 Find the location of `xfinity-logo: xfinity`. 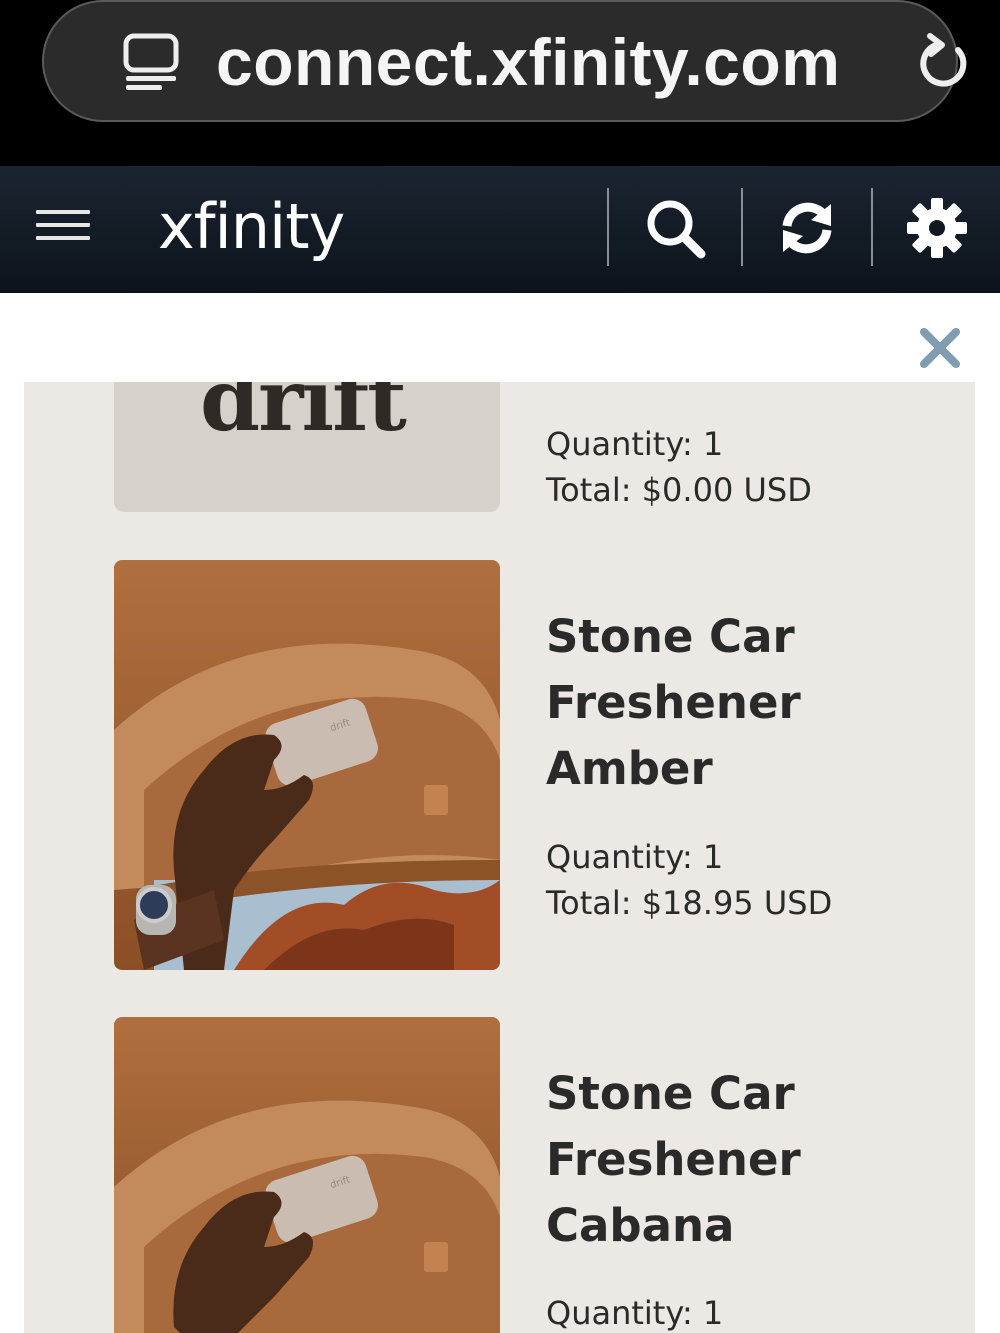

xfinity-logo: xfinity is located at coordinates (251, 226).